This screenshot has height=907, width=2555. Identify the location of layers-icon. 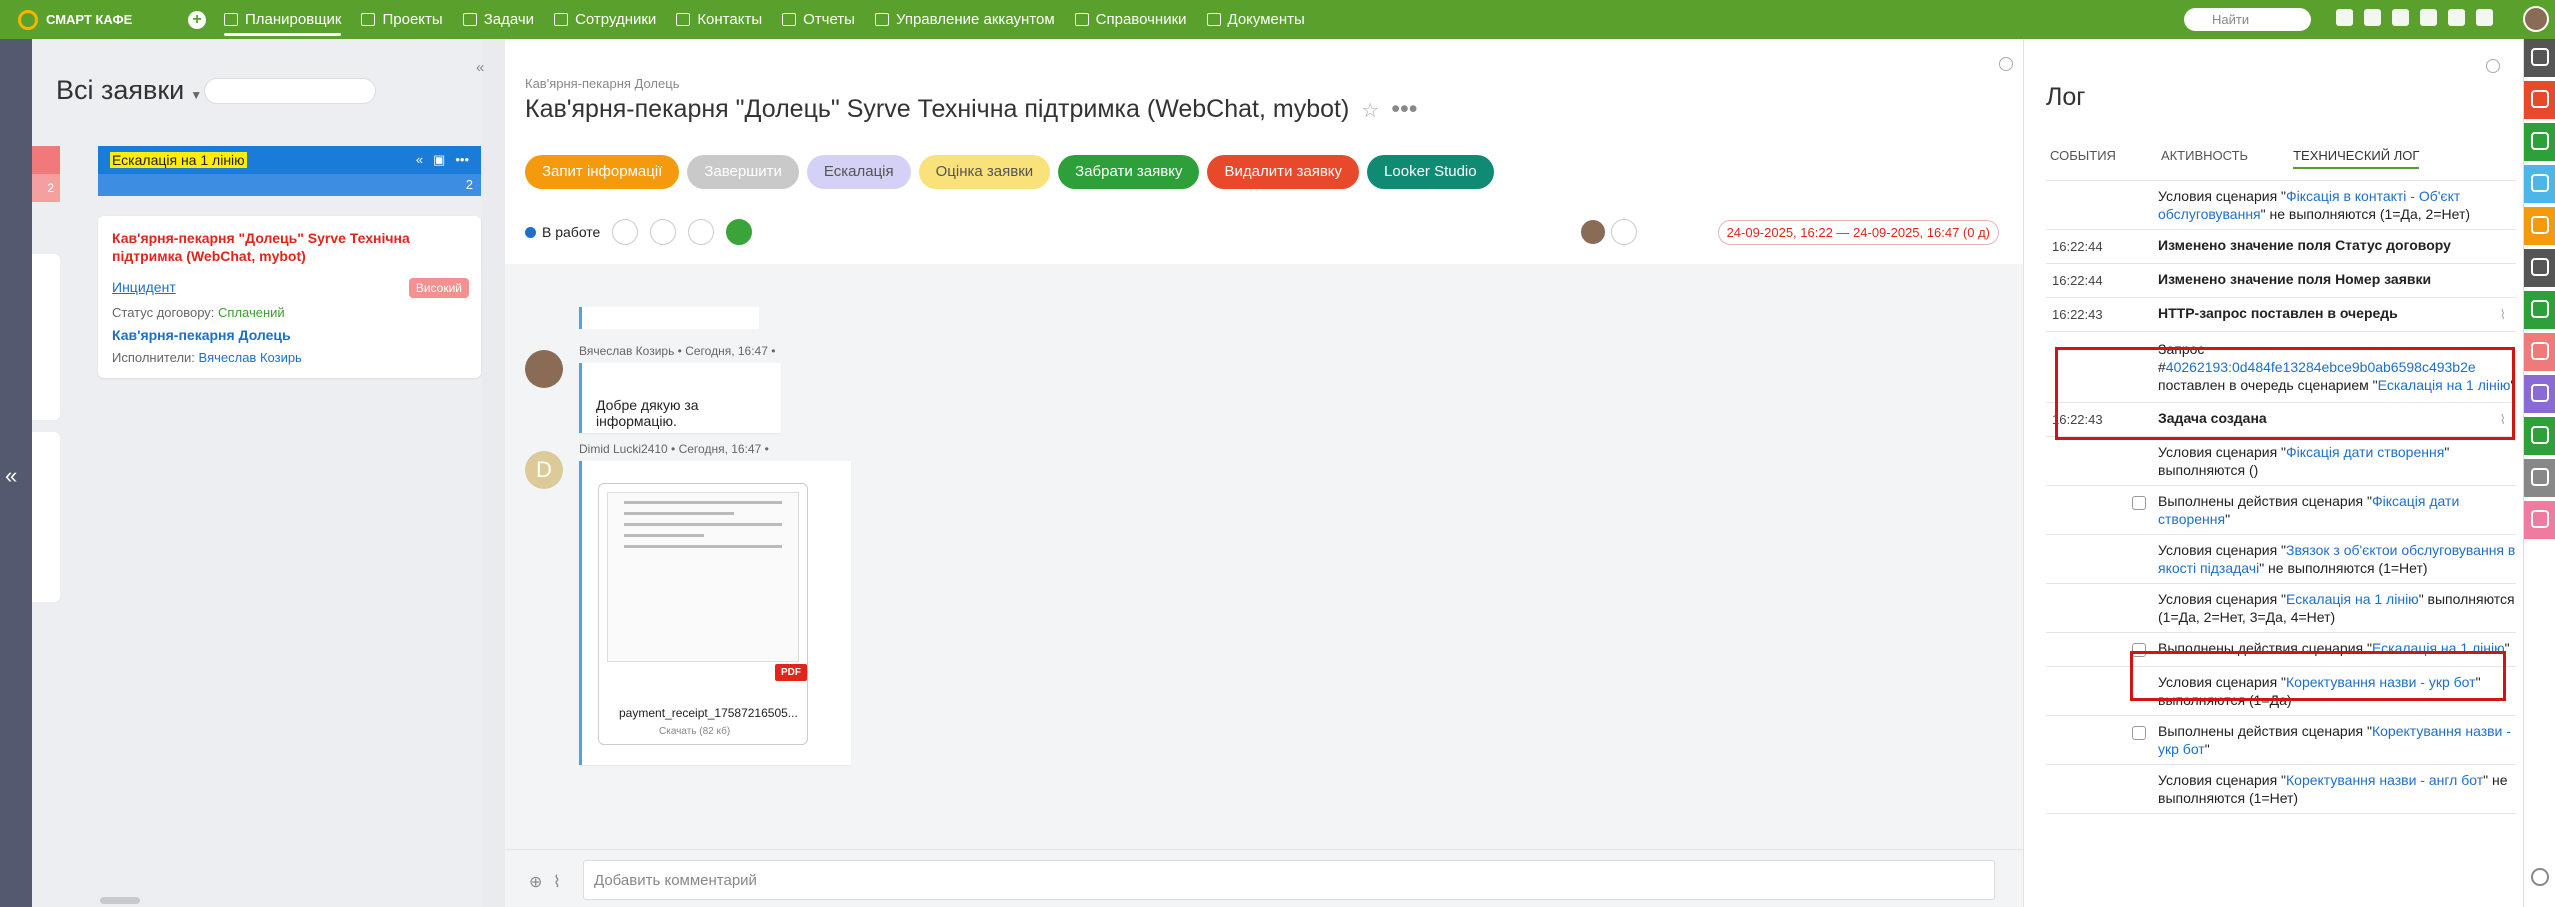
(2456, 17).